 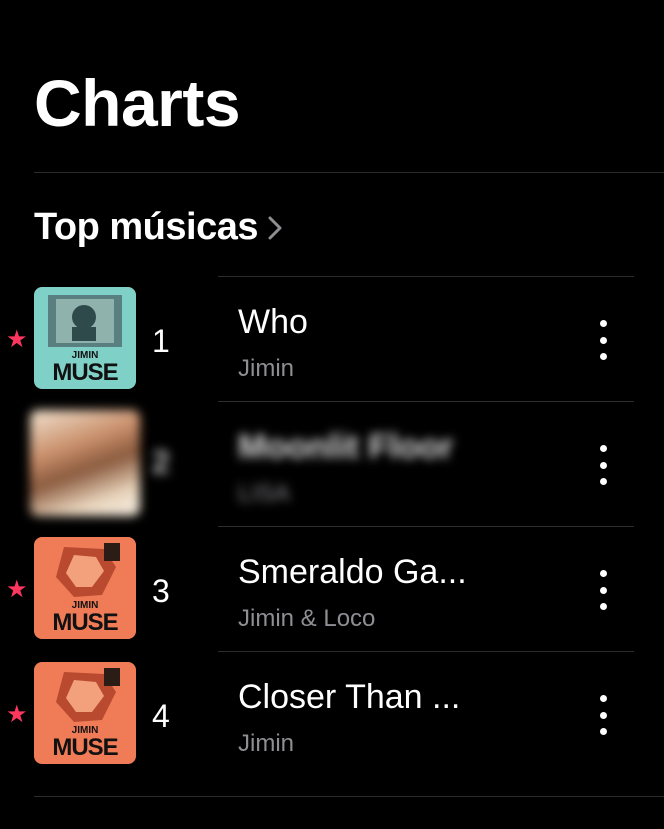 I want to click on page-title: Charts, so click(x=137, y=103).